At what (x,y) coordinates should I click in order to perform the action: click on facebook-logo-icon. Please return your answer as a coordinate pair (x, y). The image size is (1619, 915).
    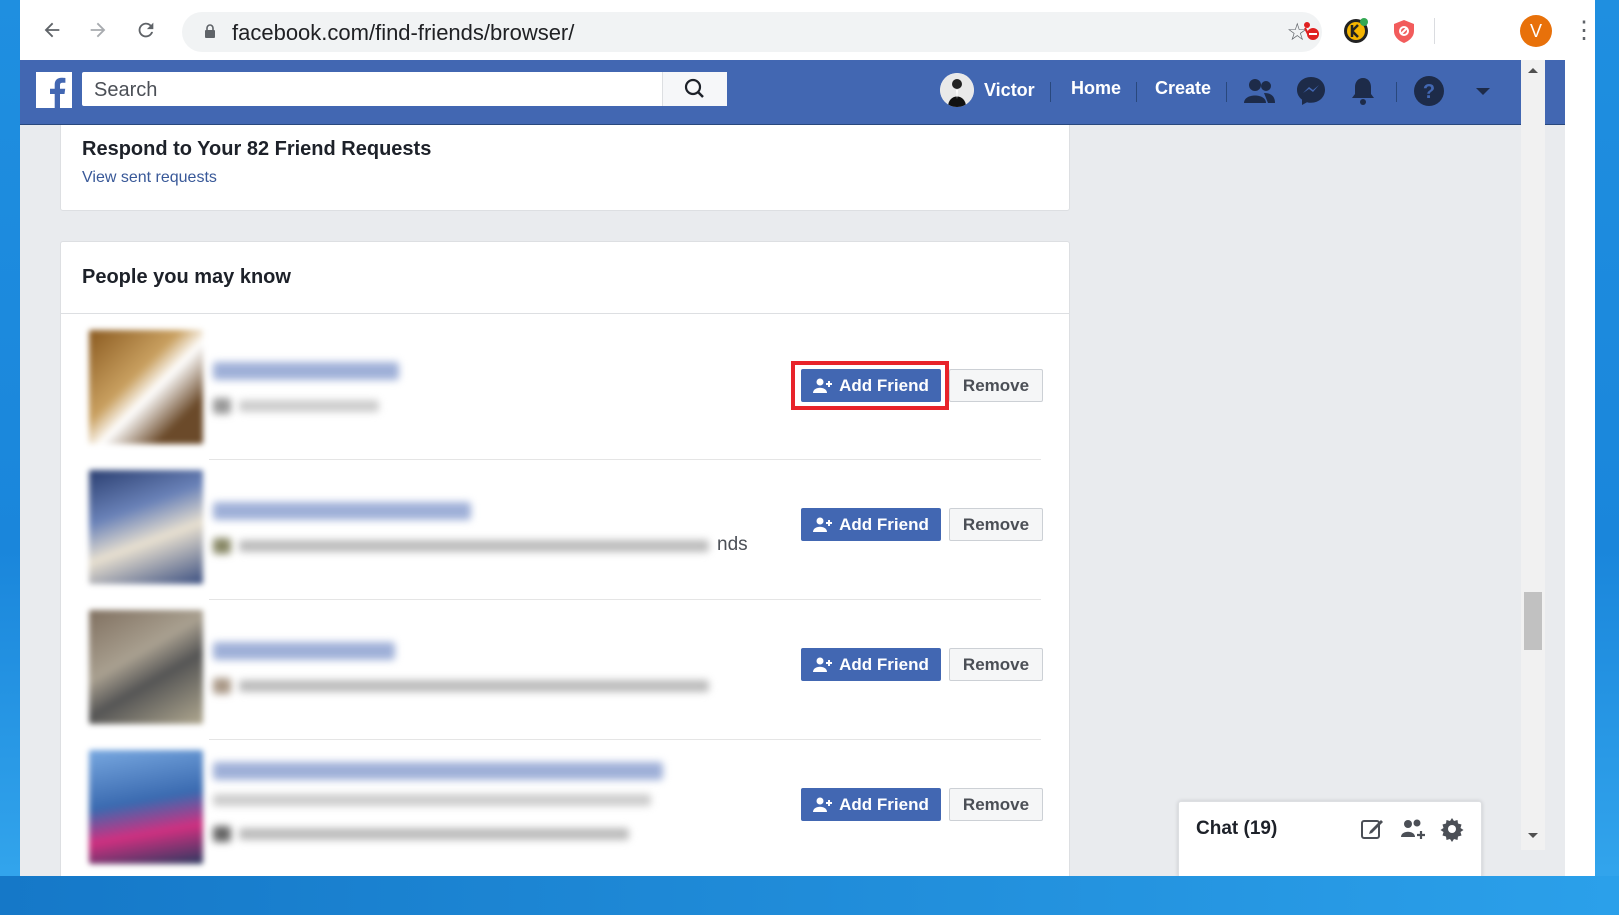
    Looking at the image, I should click on (54, 90).